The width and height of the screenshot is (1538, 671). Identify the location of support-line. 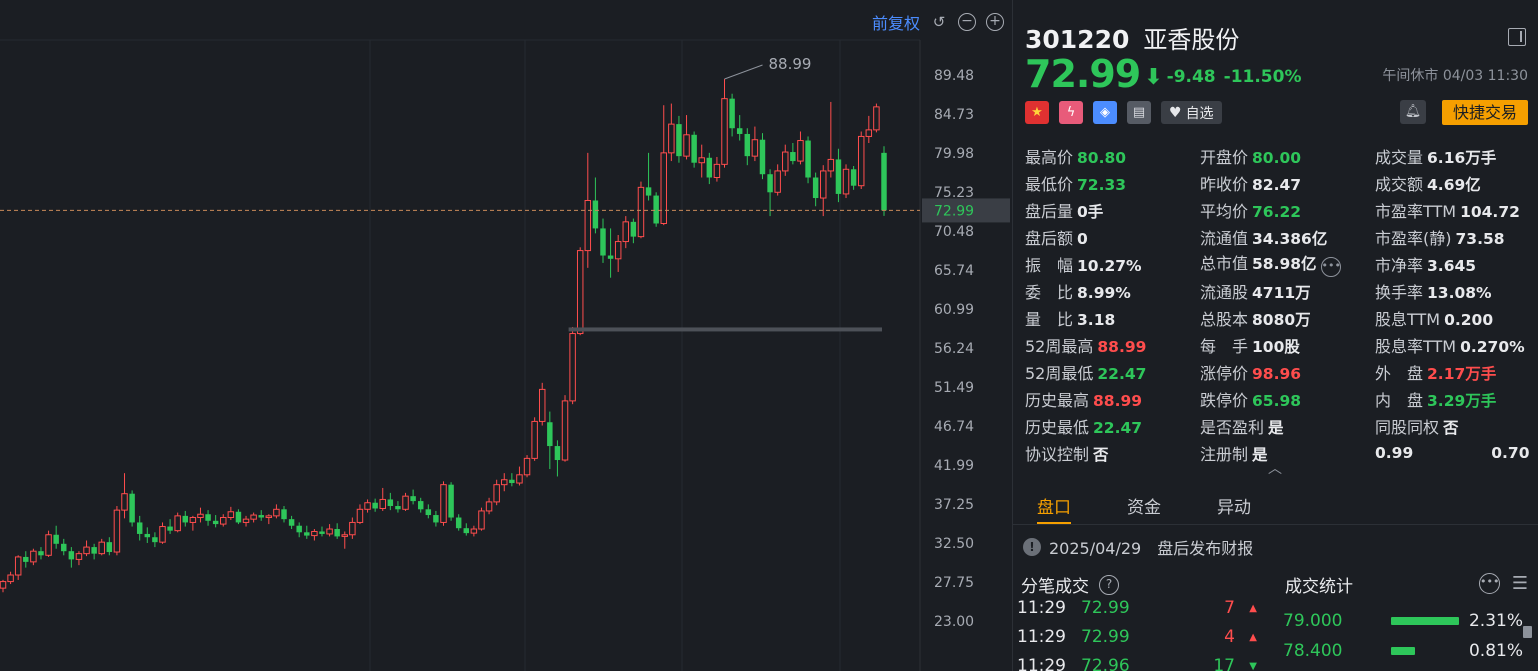
(725, 329).